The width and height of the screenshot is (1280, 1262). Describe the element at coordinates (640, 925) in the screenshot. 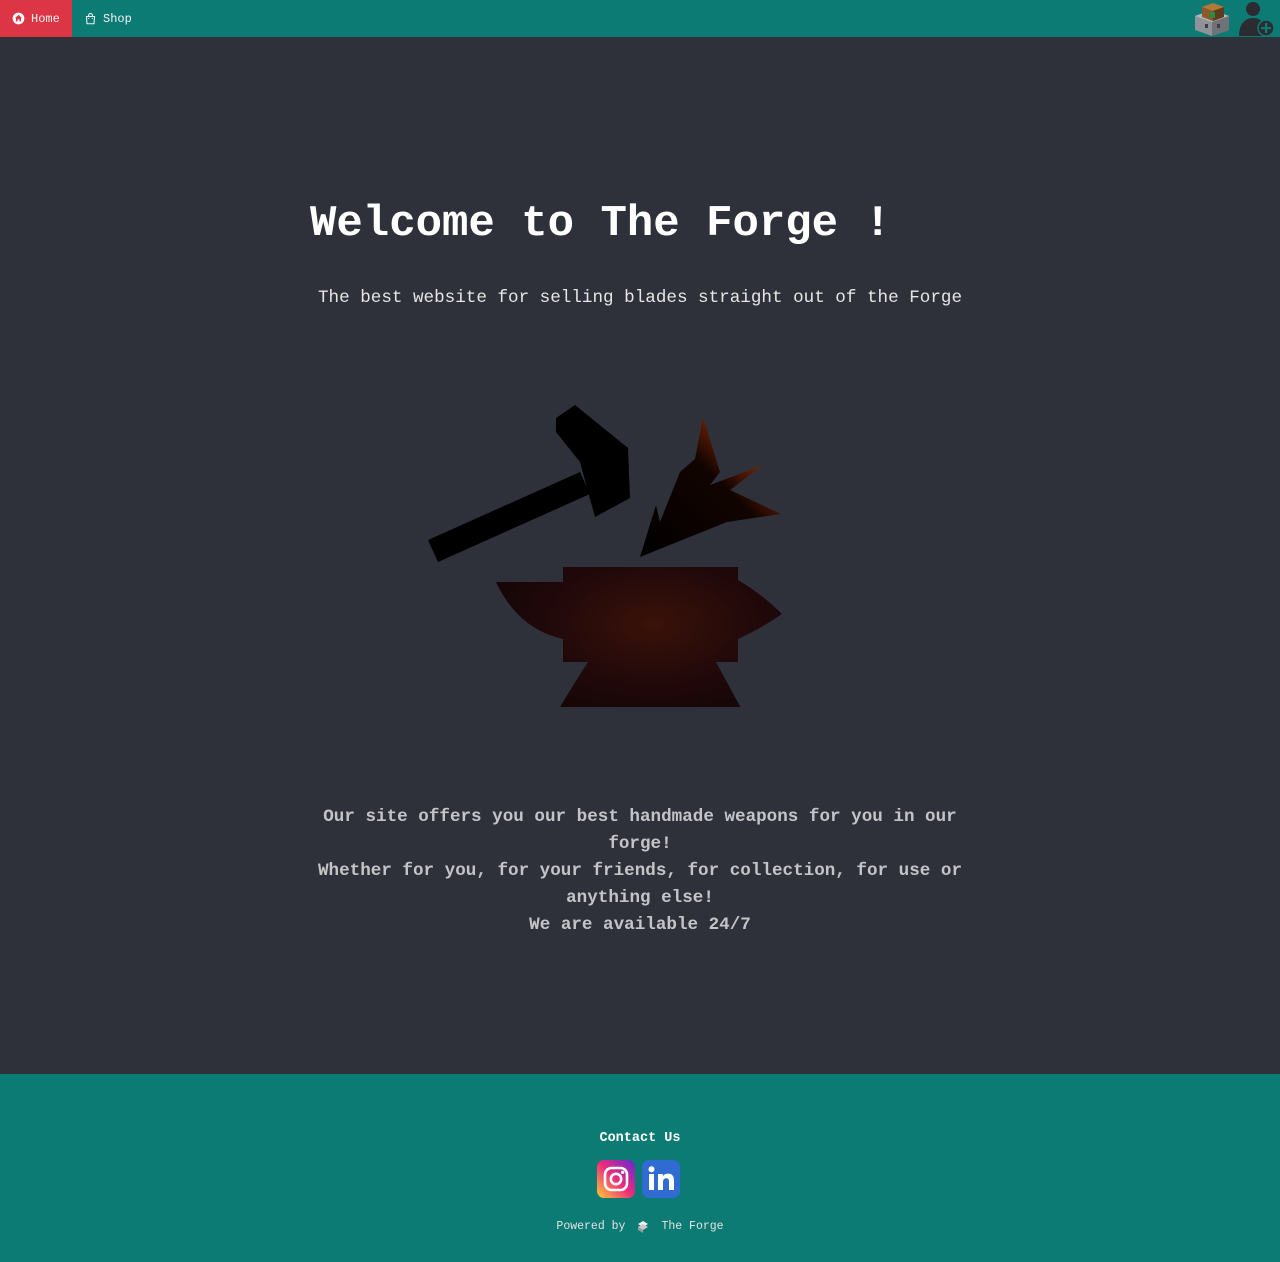

I see `description-line-3: We are available 24/7` at that location.